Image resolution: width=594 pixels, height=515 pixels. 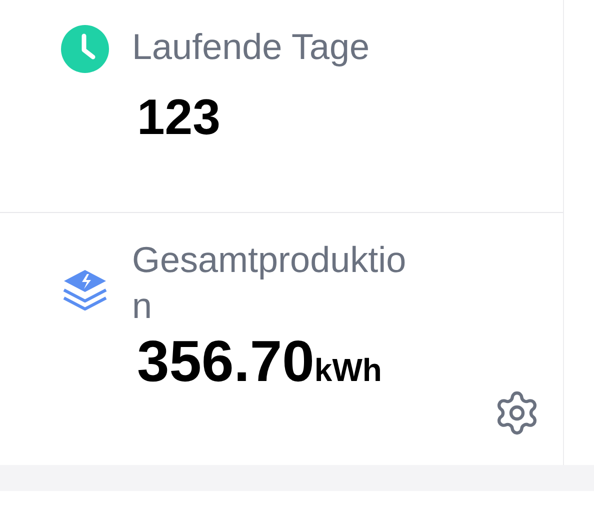 I want to click on clock-icon, so click(x=85, y=49).